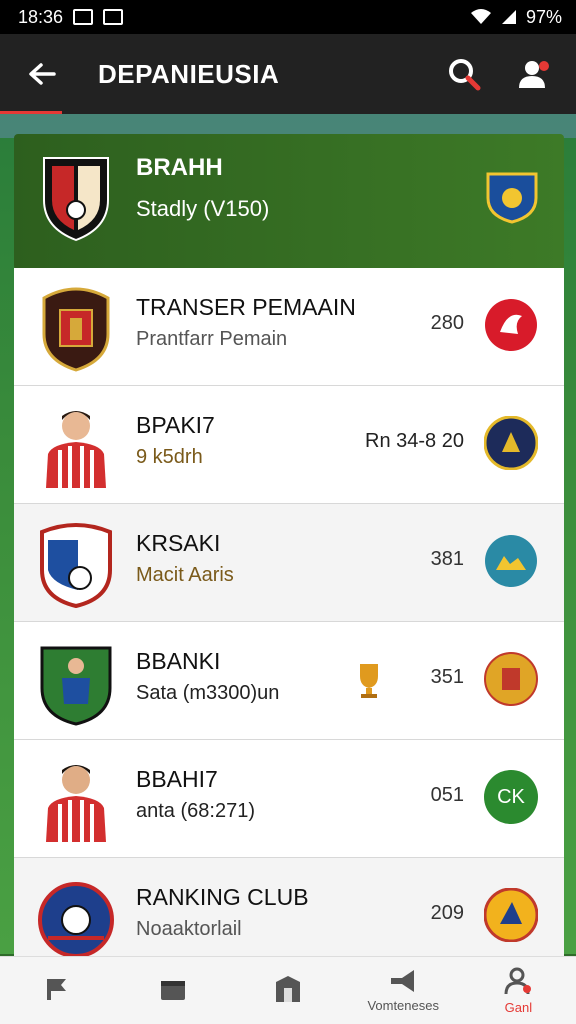  What do you see at coordinates (447, 677) in the screenshot?
I see `item-value: 351` at bounding box center [447, 677].